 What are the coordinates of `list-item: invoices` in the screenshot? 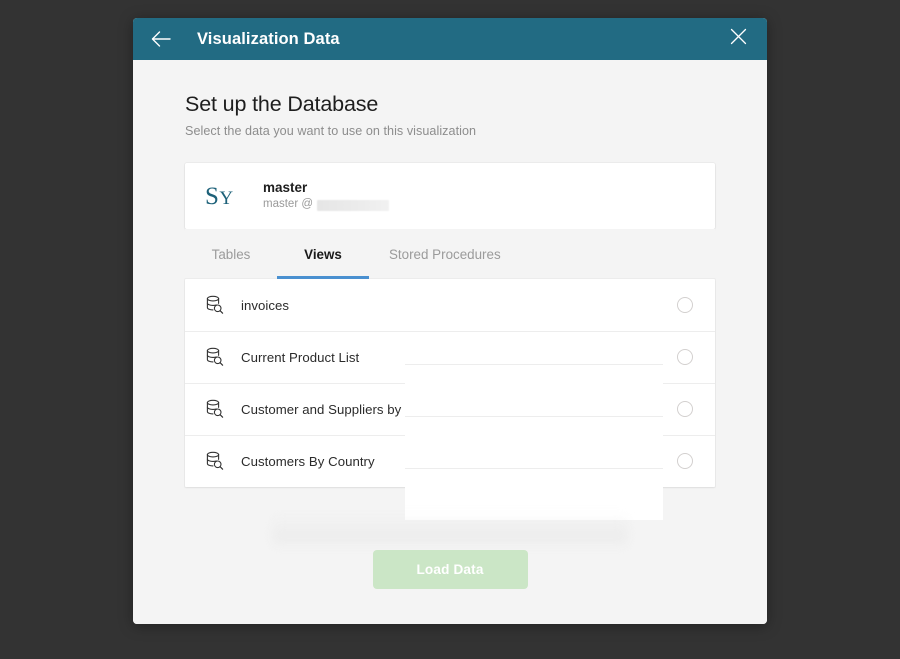 It's located at (450, 305).